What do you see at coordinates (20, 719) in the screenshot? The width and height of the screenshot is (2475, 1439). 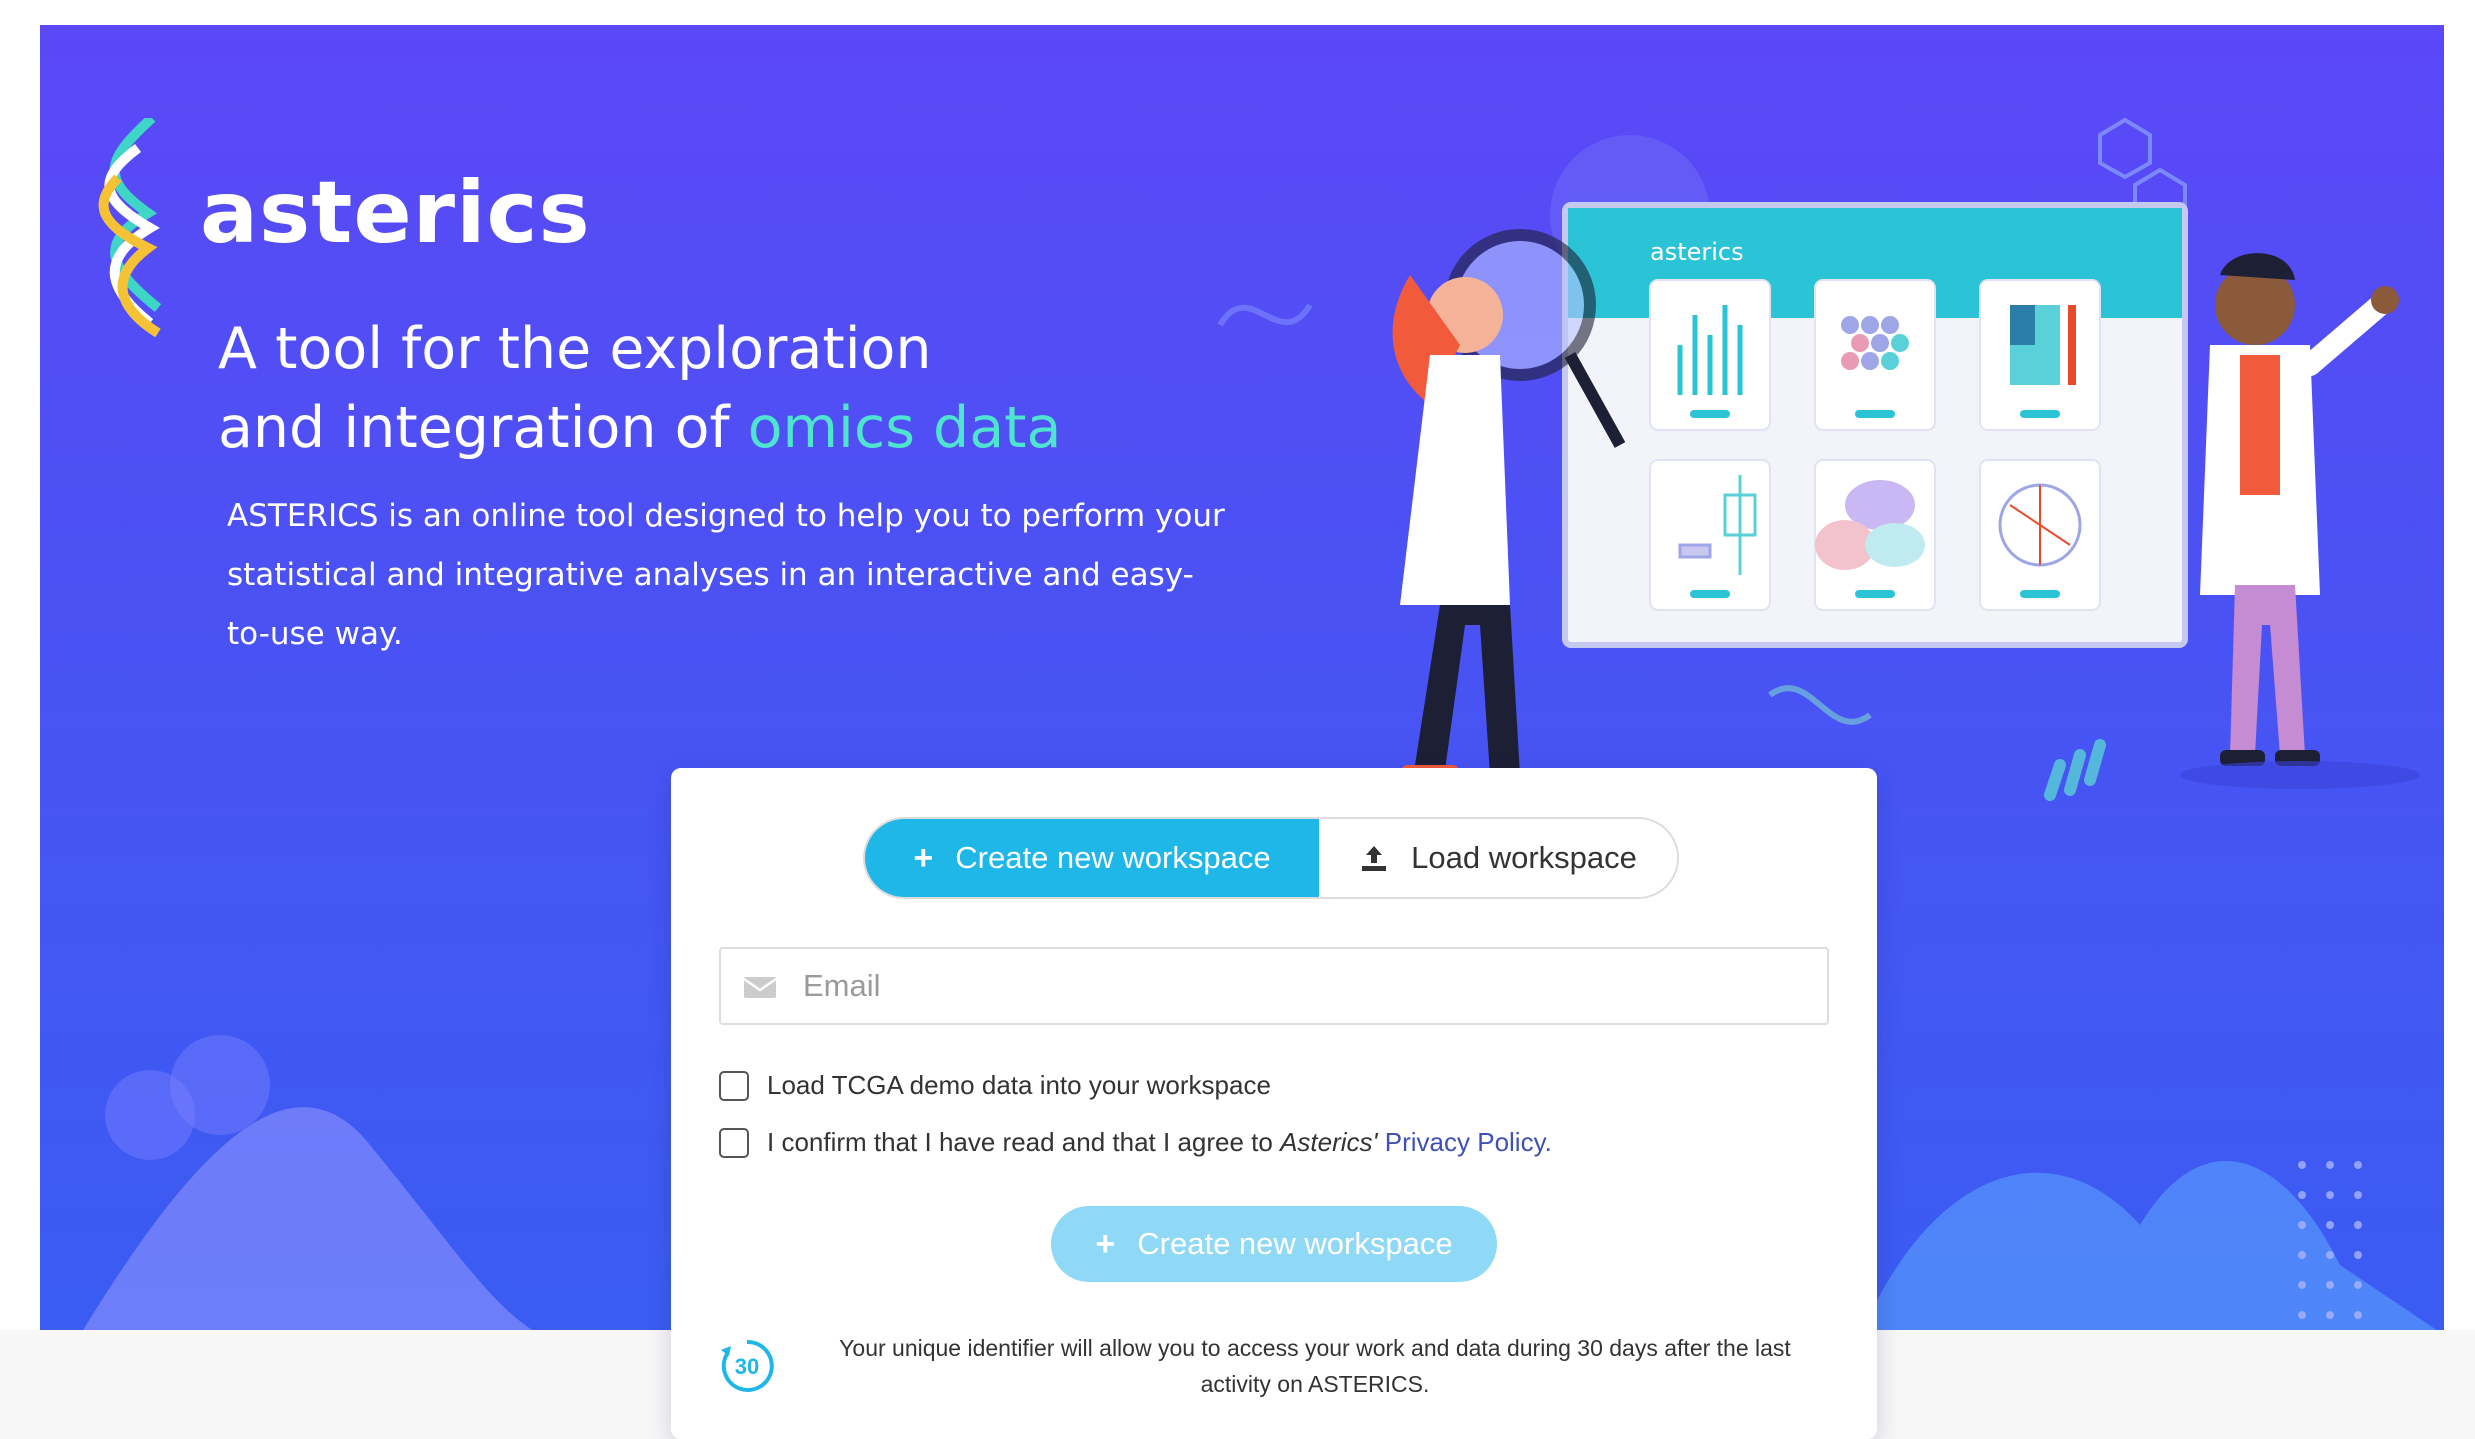 I see `page-margin` at bounding box center [20, 719].